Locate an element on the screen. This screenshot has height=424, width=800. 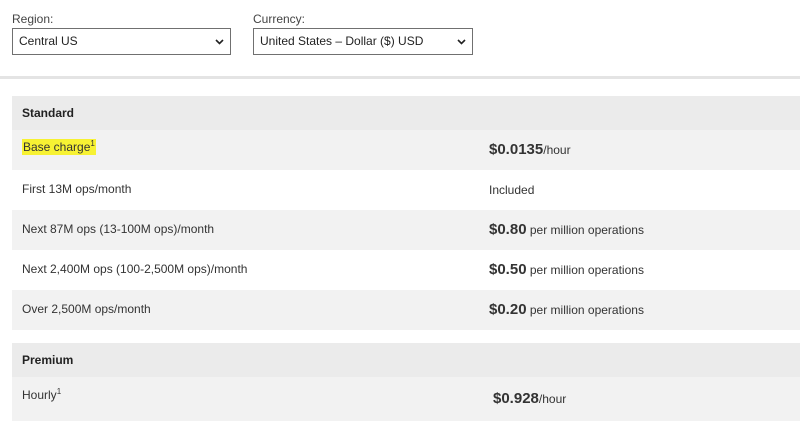
price-amount: $0.20 is located at coordinates (508, 309).